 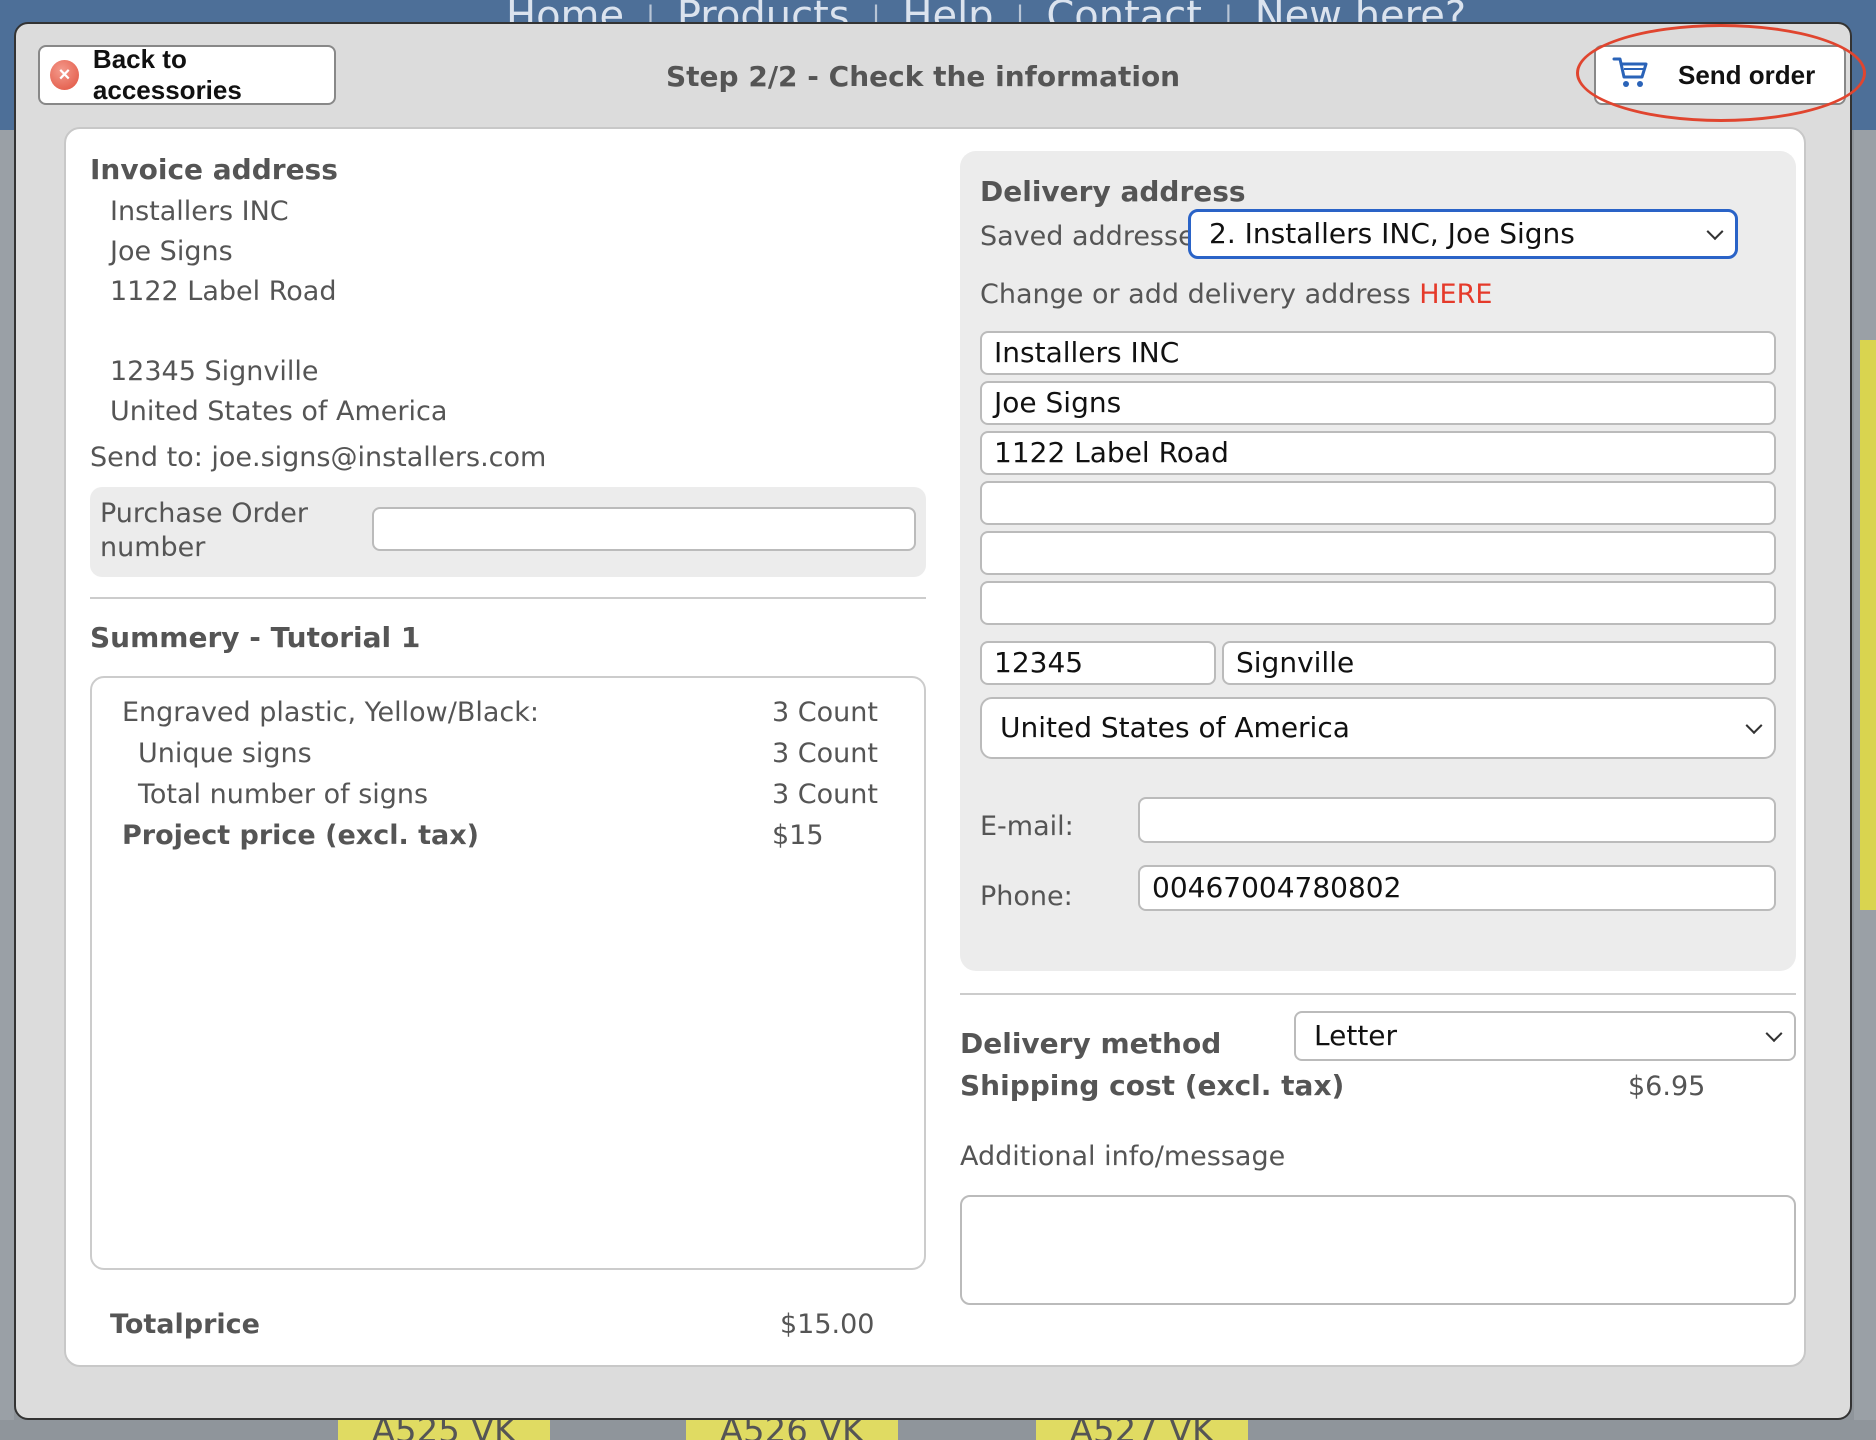 I want to click on address-field-street: 1122 Label Road, so click(x=1378, y=453).